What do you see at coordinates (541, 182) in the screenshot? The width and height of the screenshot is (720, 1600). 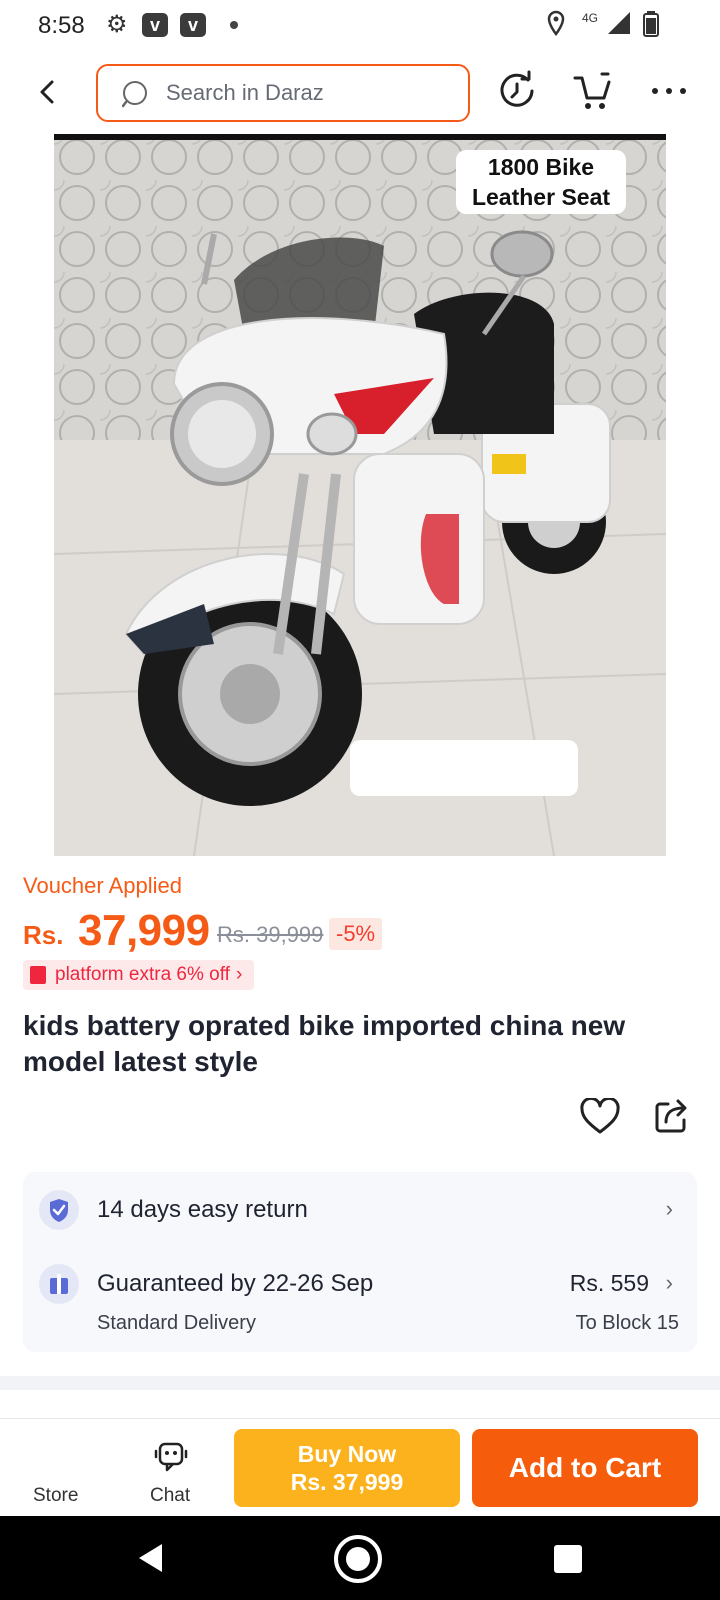 I see `image-tag: 1800 Bike Leather Seat` at bounding box center [541, 182].